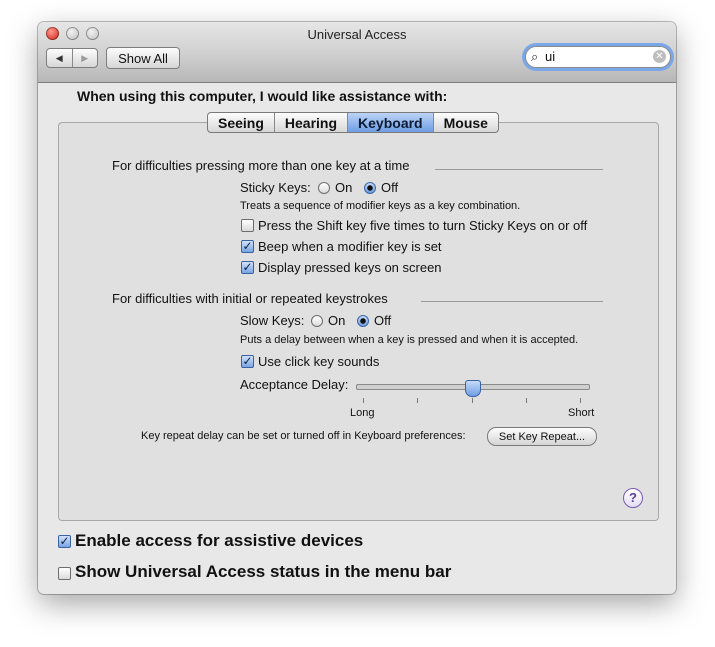 This screenshot has width=715, height=647. Describe the element at coordinates (535, 56) in the screenshot. I see `search-icon: ⌕` at that location.